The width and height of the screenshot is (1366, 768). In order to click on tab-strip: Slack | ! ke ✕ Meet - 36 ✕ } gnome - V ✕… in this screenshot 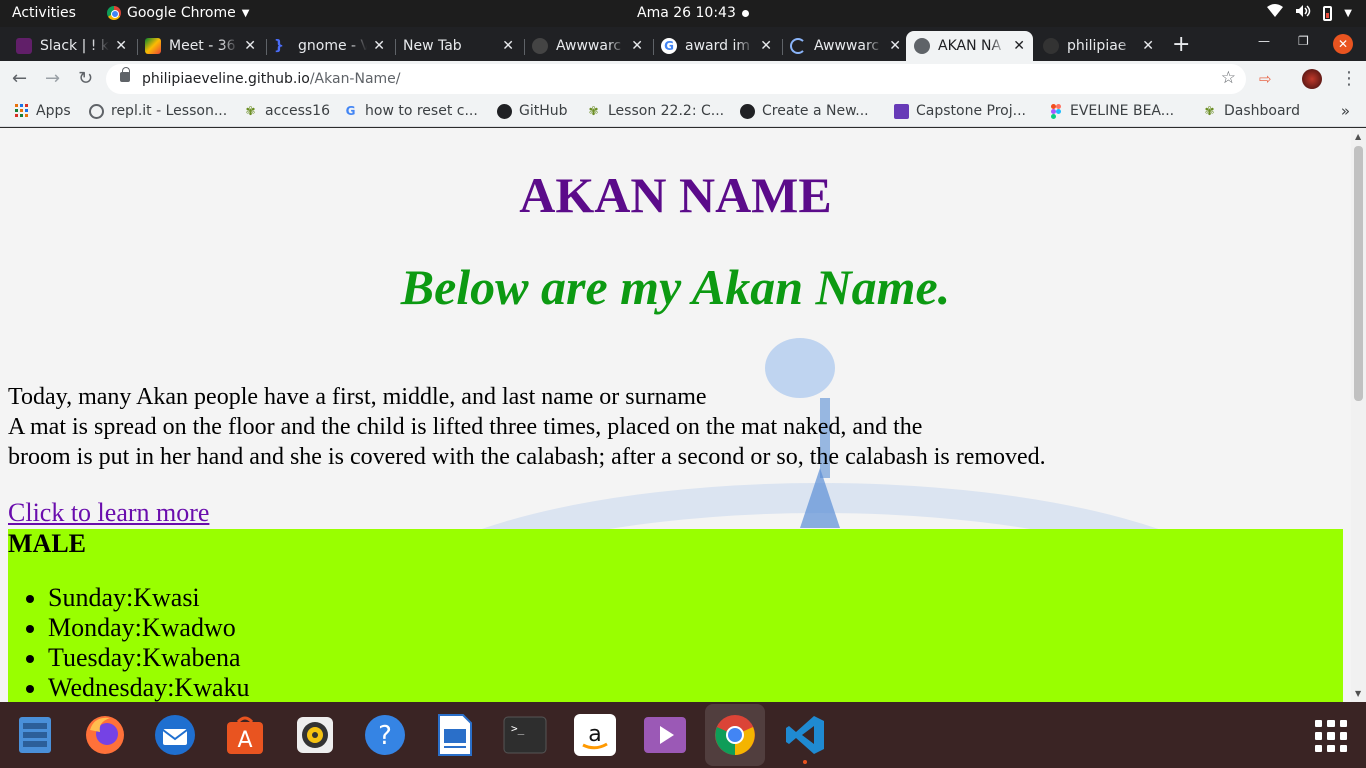, I will do `click(683, 44)`.